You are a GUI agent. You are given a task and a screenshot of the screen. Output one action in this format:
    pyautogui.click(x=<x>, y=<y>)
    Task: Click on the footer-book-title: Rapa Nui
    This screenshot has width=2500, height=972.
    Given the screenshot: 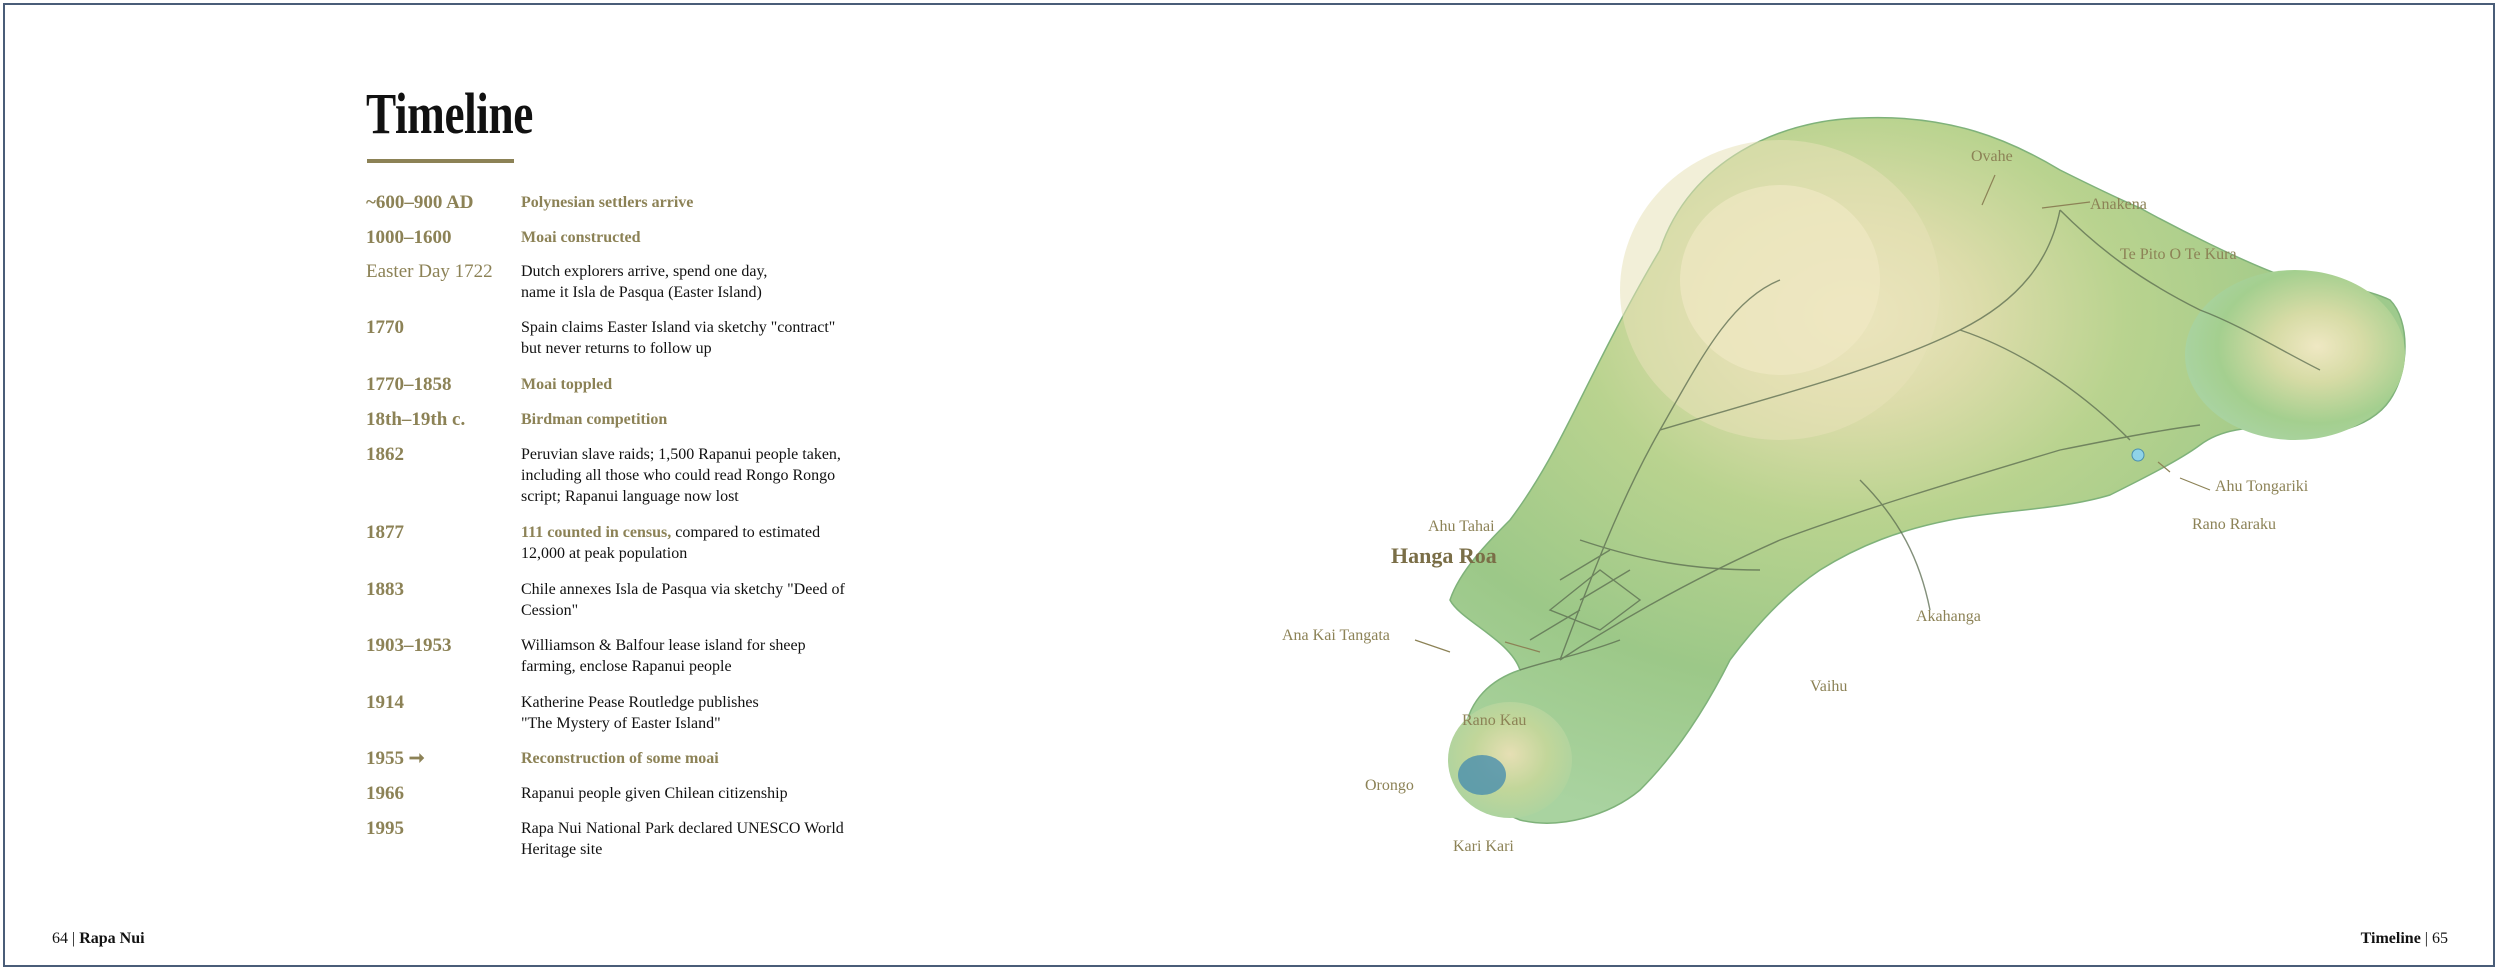 What is the action you would take?
    pyautogui.click(x=112, y=938)
    